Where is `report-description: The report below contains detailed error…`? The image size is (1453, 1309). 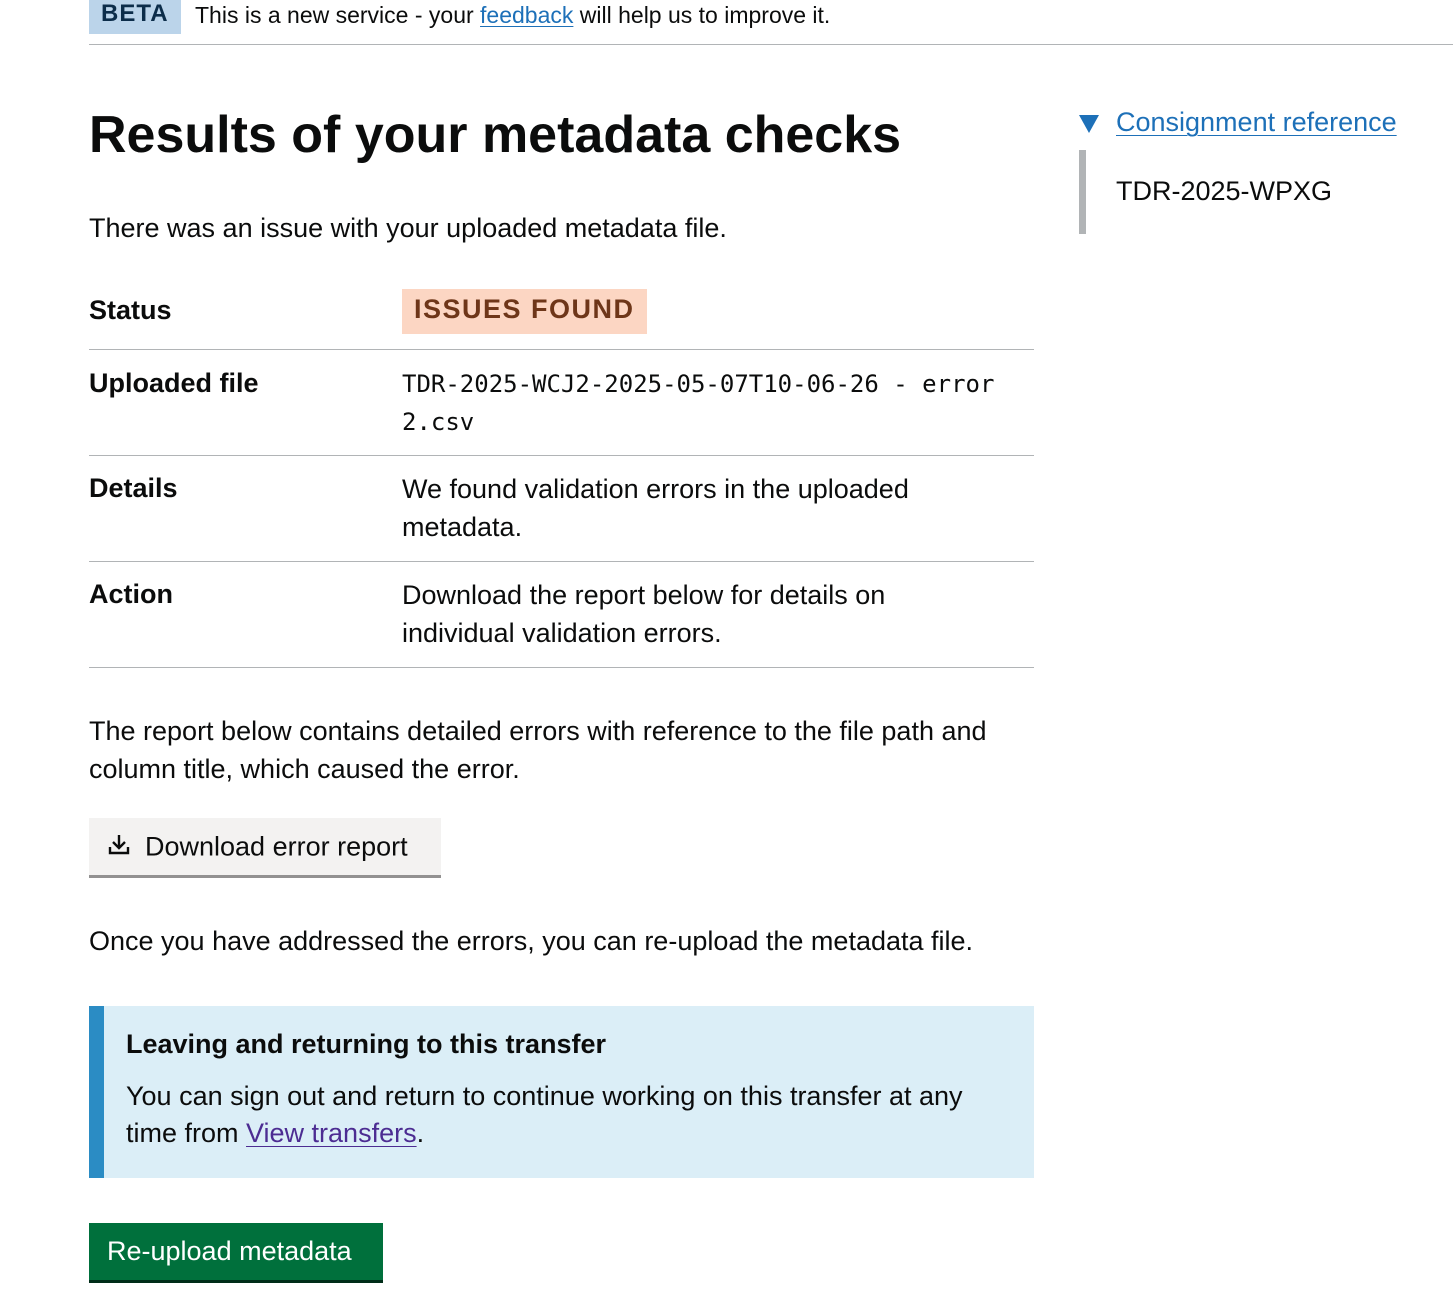
report-description: The report below contains detailed error… is located at coordinates (538, 750).